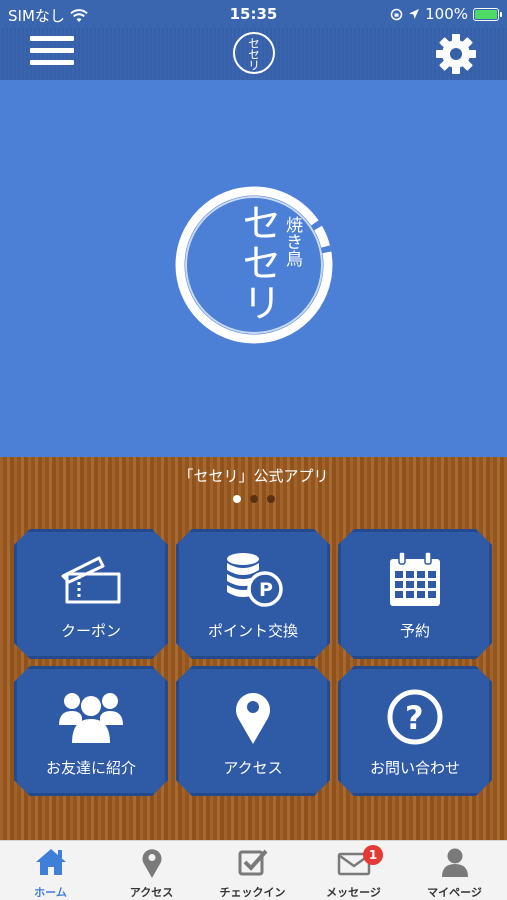  I want to click on orientation-lock-icon, so click(396, 14).